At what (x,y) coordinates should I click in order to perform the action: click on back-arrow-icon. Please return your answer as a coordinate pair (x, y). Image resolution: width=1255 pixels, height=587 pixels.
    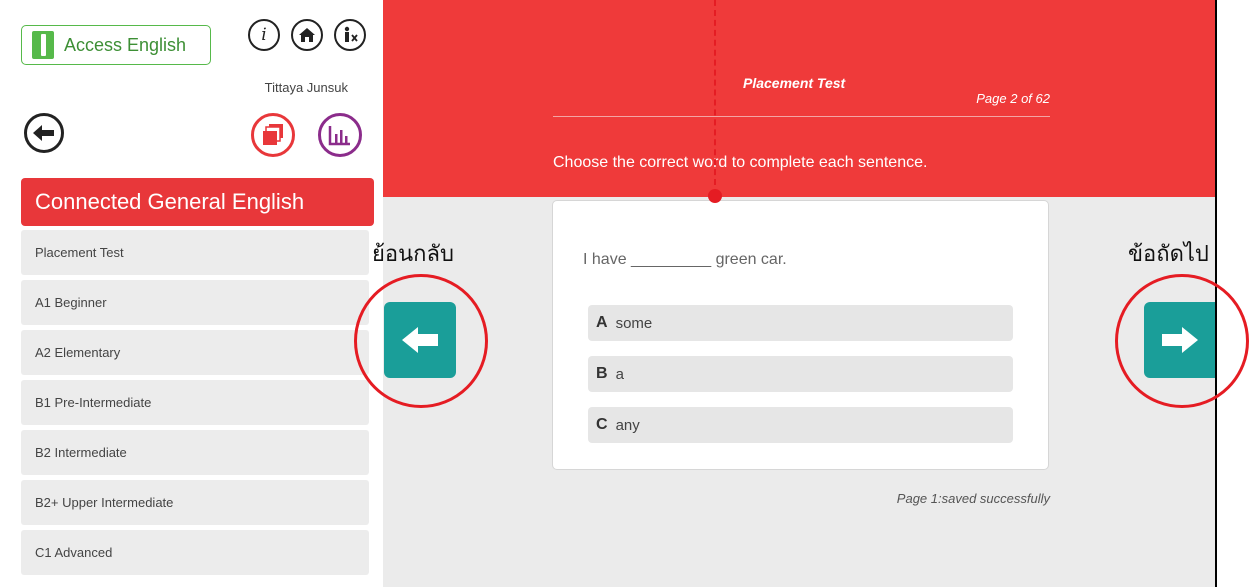
    Looking at the image, I should click on (43, 133).